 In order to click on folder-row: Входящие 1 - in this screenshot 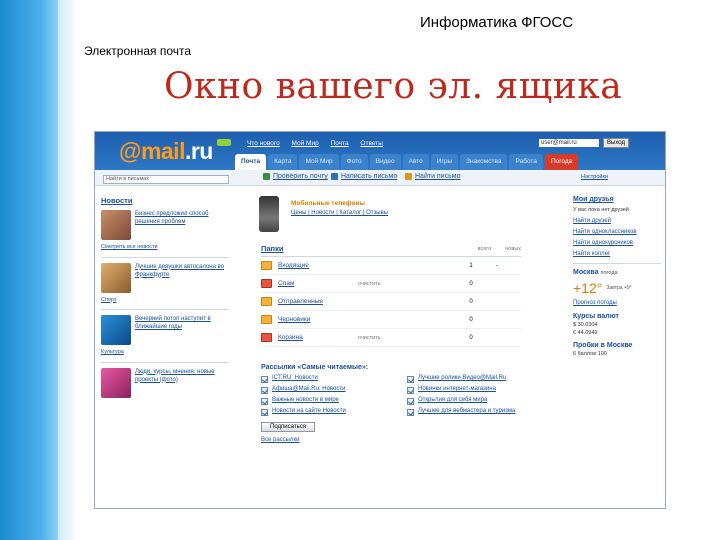, I will do `click(391, 266)`.